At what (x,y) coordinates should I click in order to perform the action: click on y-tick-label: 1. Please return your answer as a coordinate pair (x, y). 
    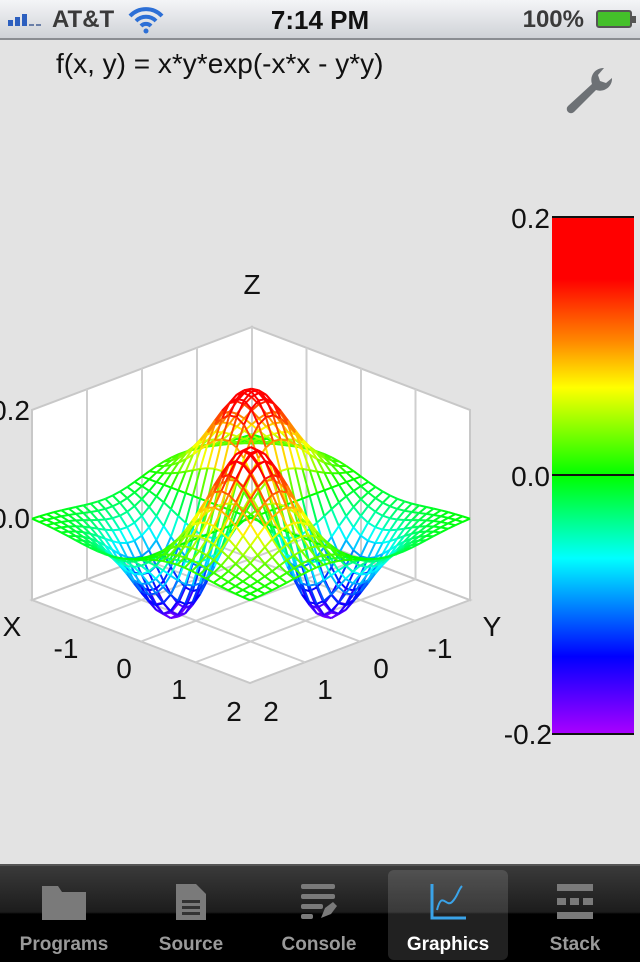
    Looking at the image, I should click on (325, 689).